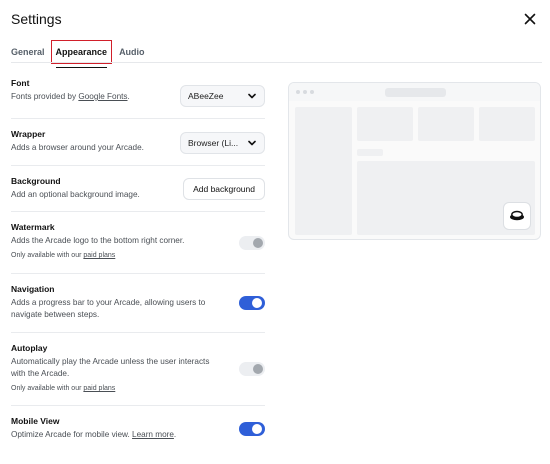 The width and height of the screenshot is (550, 464). What do you see at coordinates (35, 421) in the screenshot?
I see `setting-title: Mobile View` at bounding box center [35, 421].